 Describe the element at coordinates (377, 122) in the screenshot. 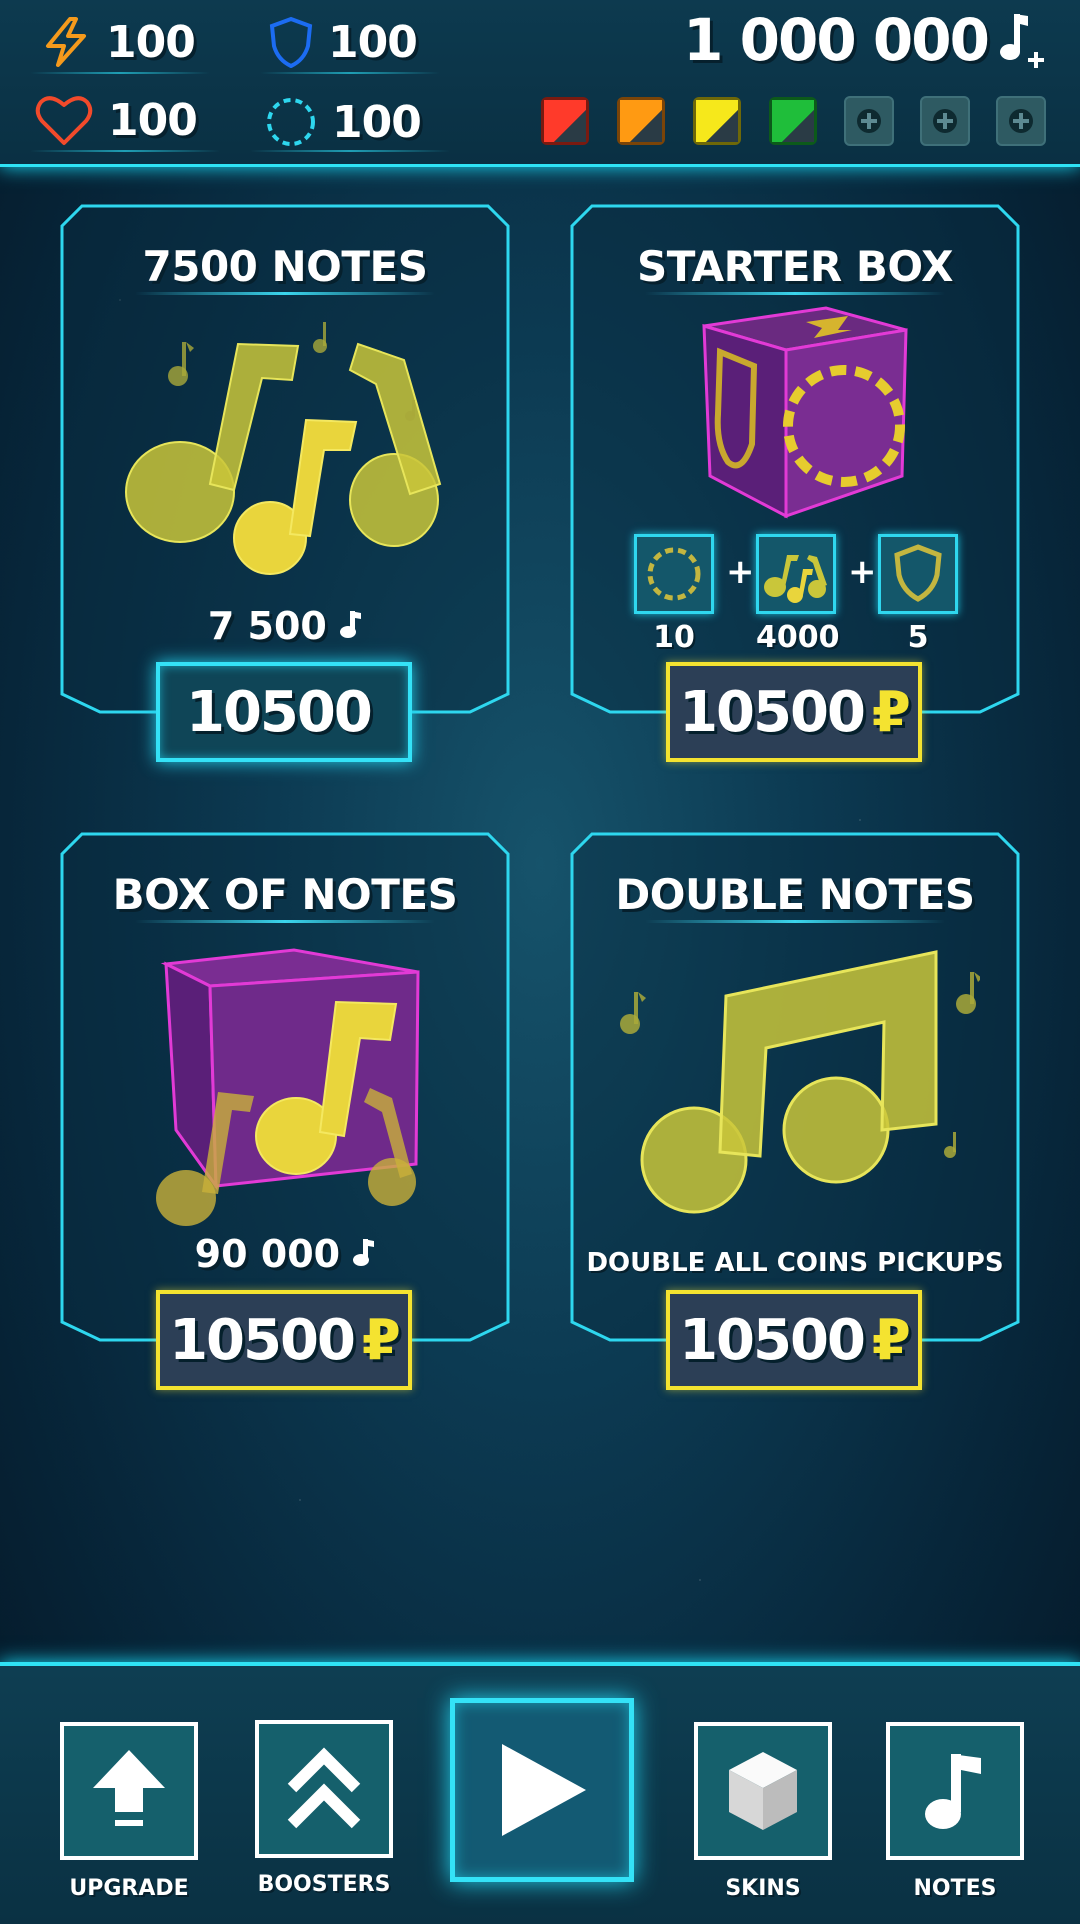

I see `ring-value: 100` at that location.